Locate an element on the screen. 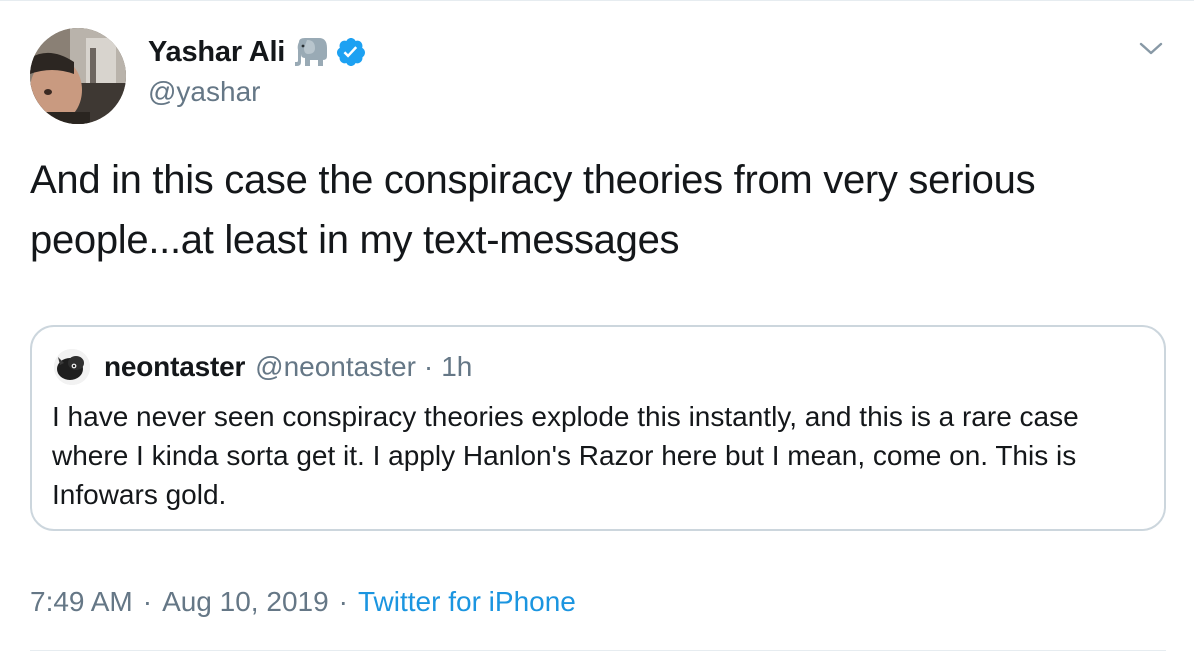 This screenshot has width=1194, height=652. bottom-divider is located at coordinates (598, 650).